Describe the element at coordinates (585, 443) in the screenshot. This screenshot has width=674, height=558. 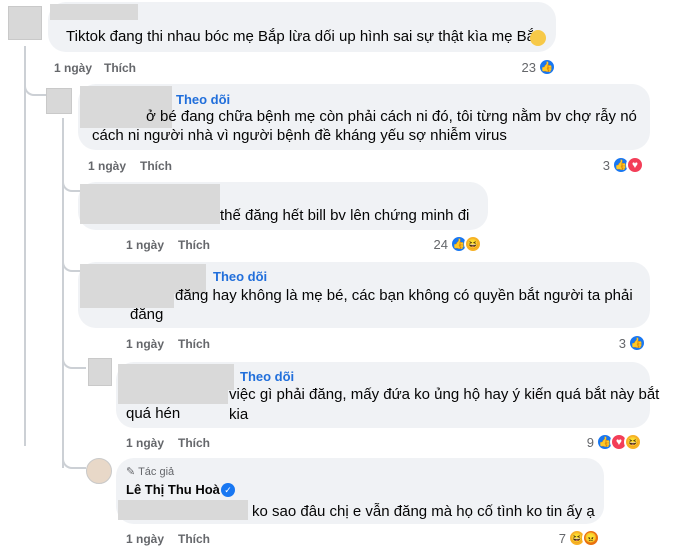
I see `reaction-count: 9` at that location.